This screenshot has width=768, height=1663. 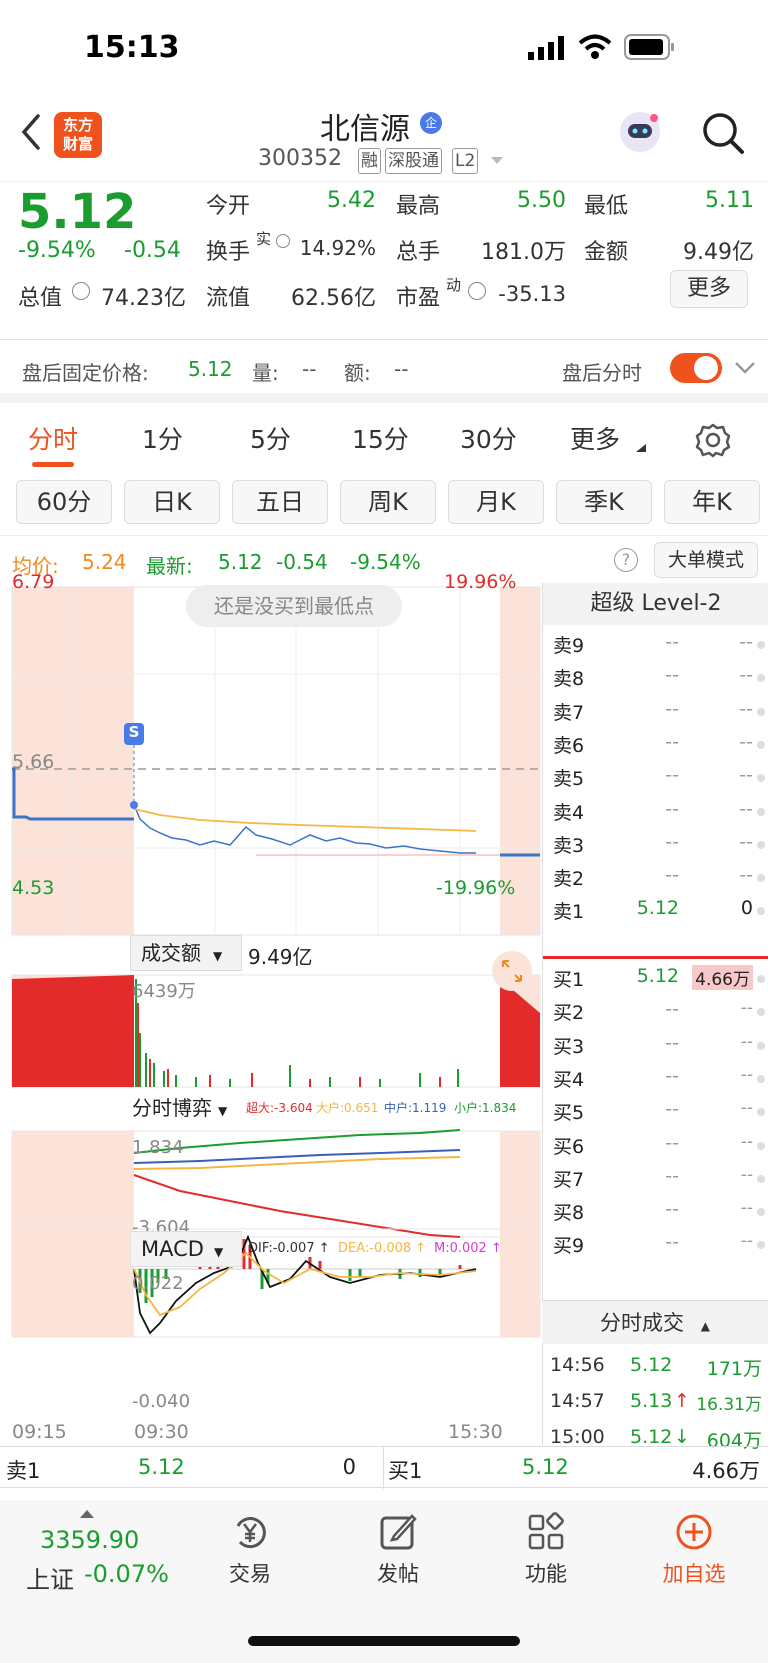 What do you see at coordinates (712, 502) in the screenshot?
I see `chip-year: 年K` at bounding box center [712, 502].